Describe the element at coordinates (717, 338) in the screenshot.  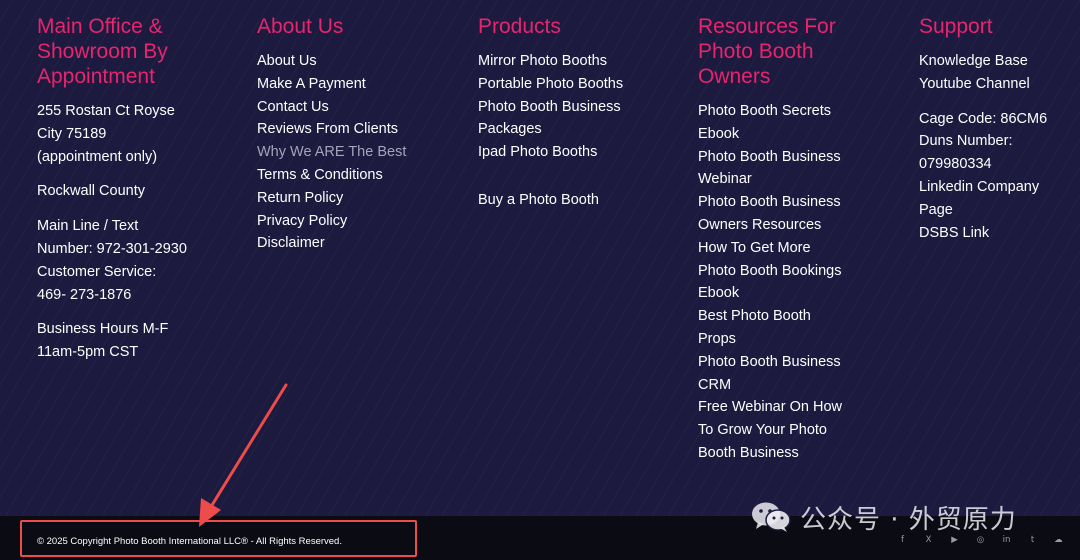
I see `link-text-line: Props` at that location.